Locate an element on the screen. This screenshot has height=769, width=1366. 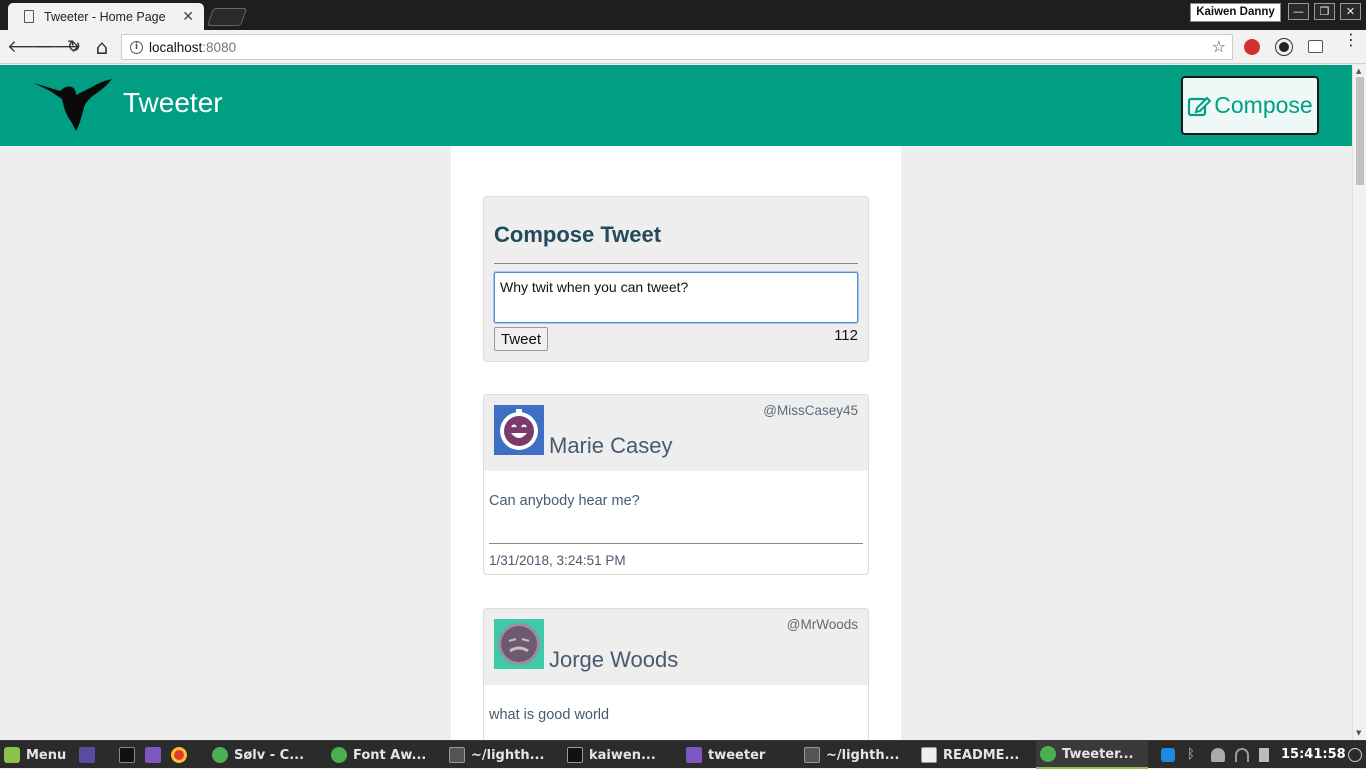
cast-extension-icon is located at coordinates (1315, 46).